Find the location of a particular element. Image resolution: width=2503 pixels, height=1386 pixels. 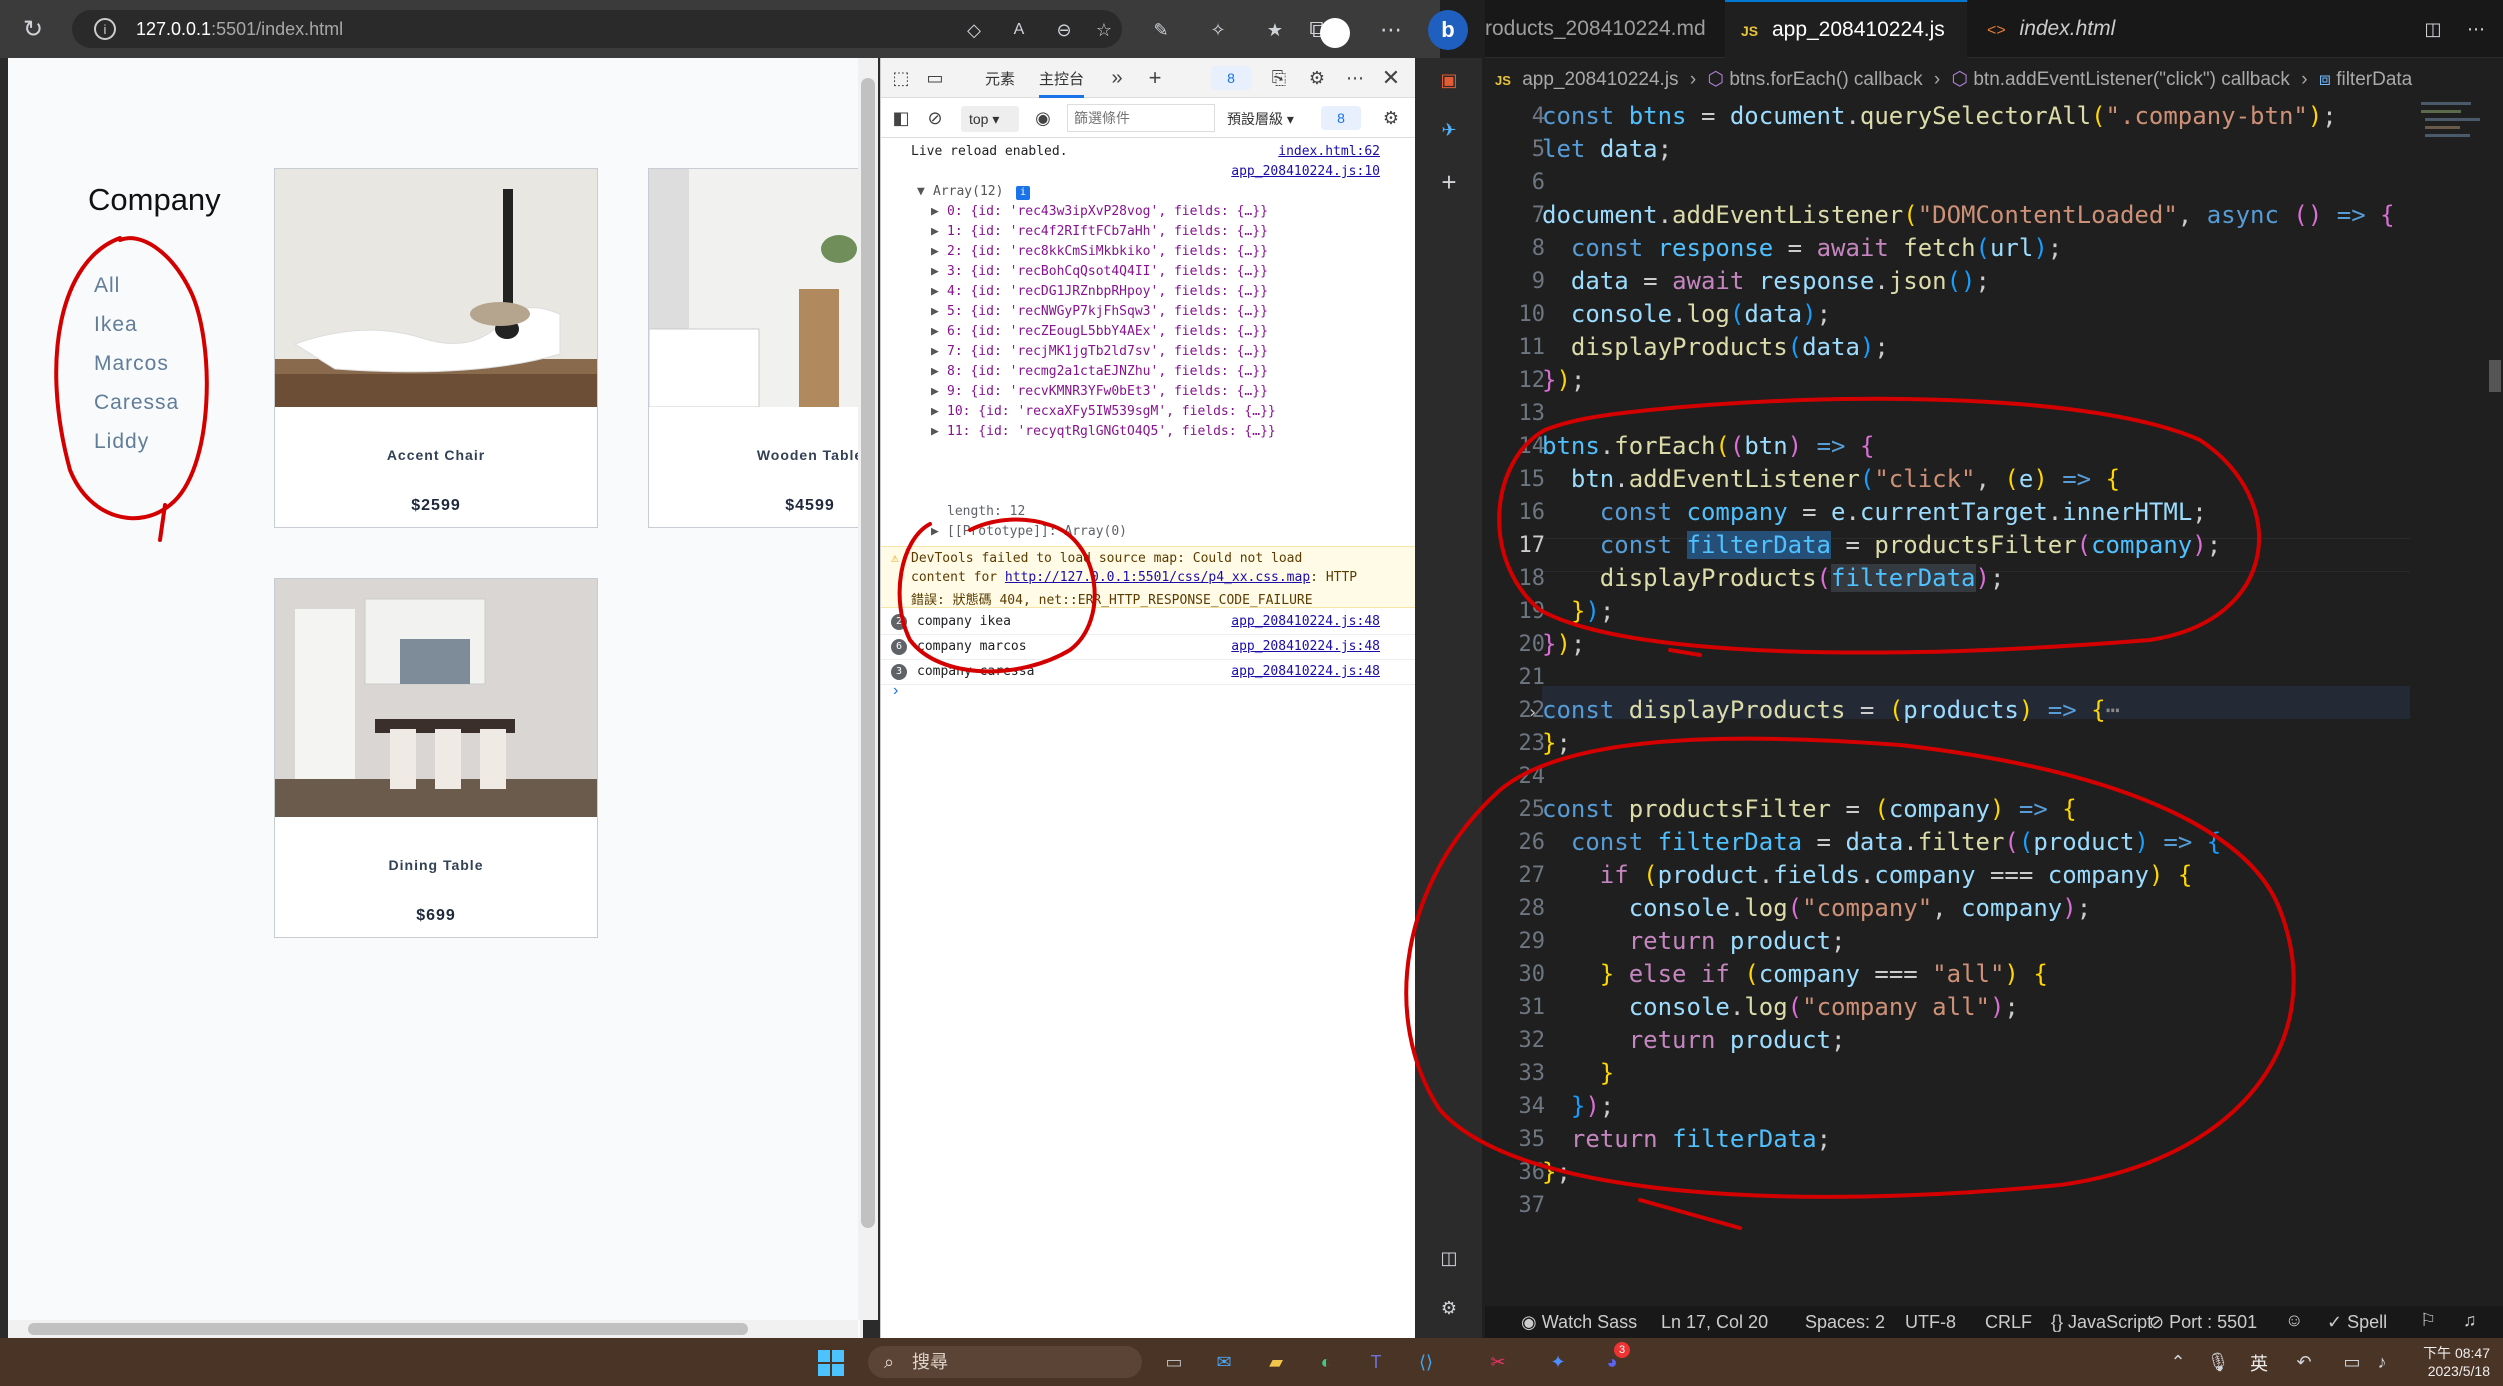

profile-avatar is located at coordinates (1335, 33).